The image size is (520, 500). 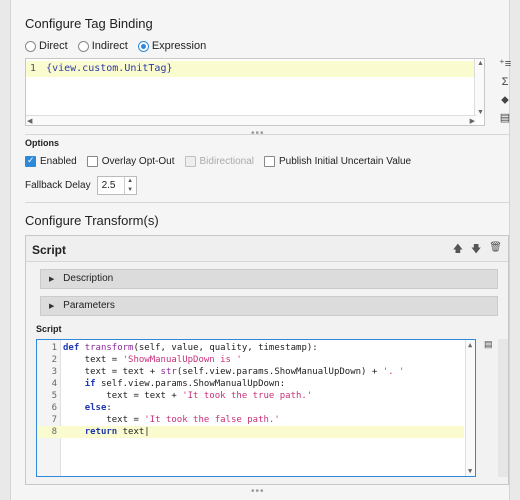 What do you see at coordinates (89, 23) in the screenshot?
I see `binding-title: Configure Tag Binding` at bounding box center [89, 23].